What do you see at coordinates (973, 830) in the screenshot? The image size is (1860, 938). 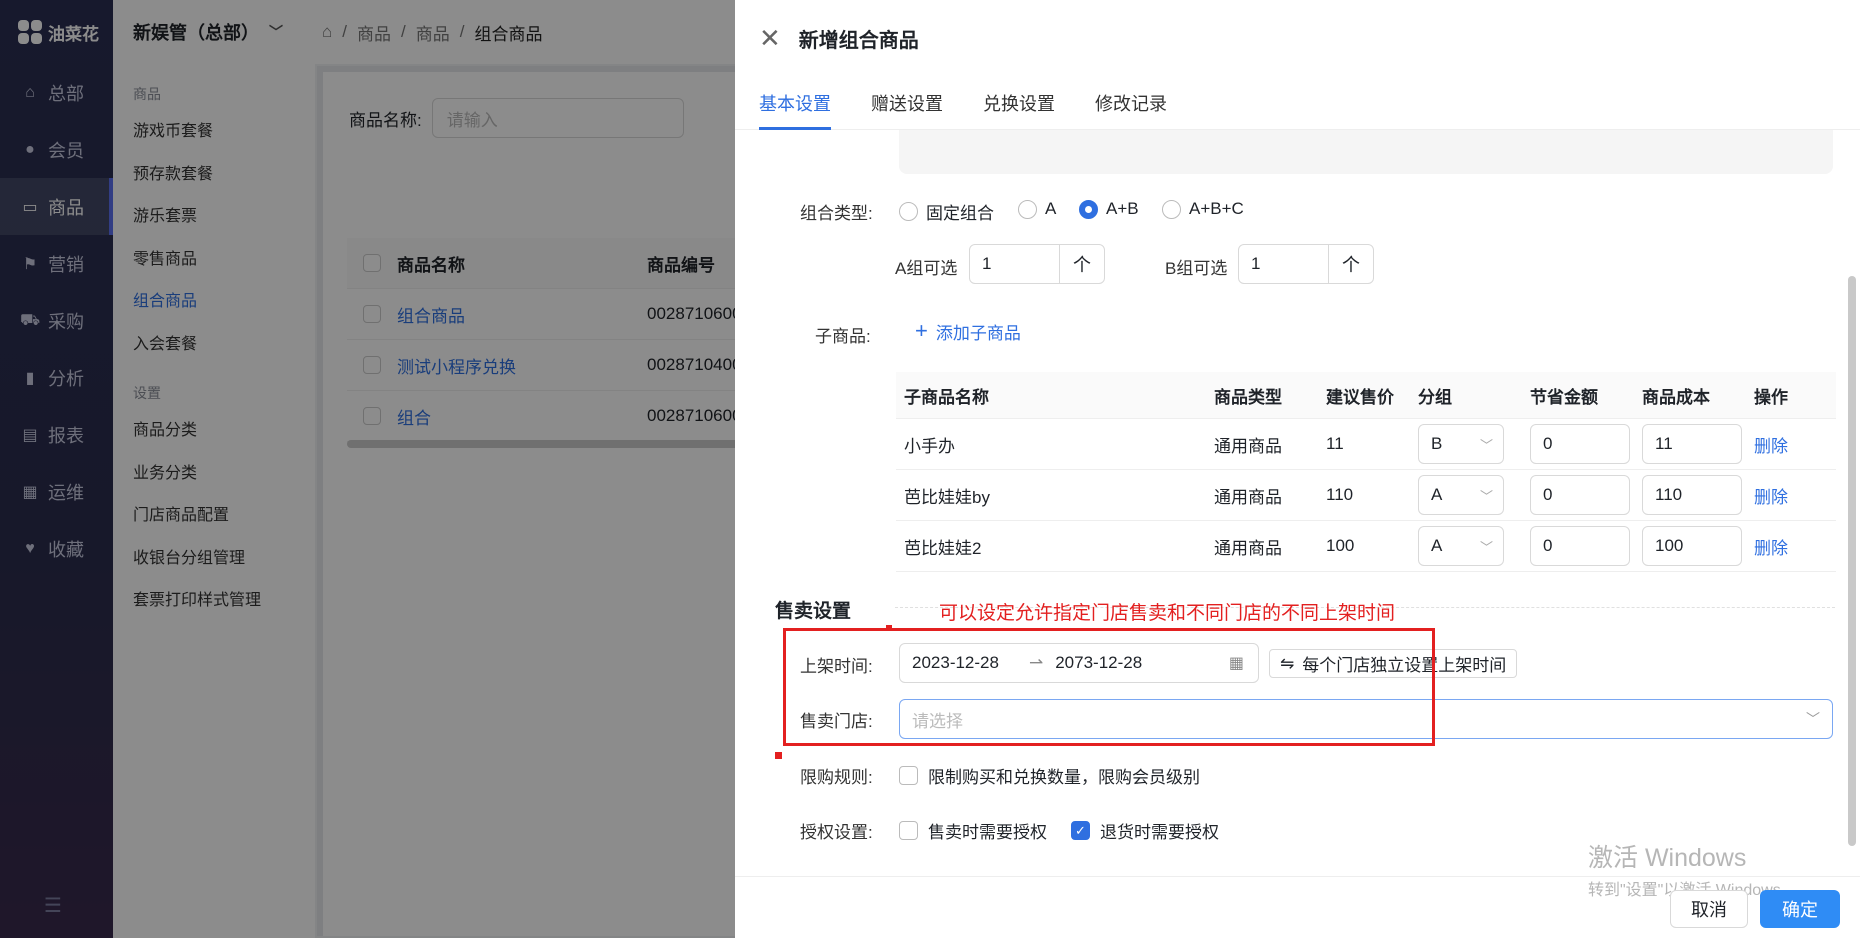 I see `auth-sell-checkbox: 售卖时需要授权` at bounding box center [973, 830].